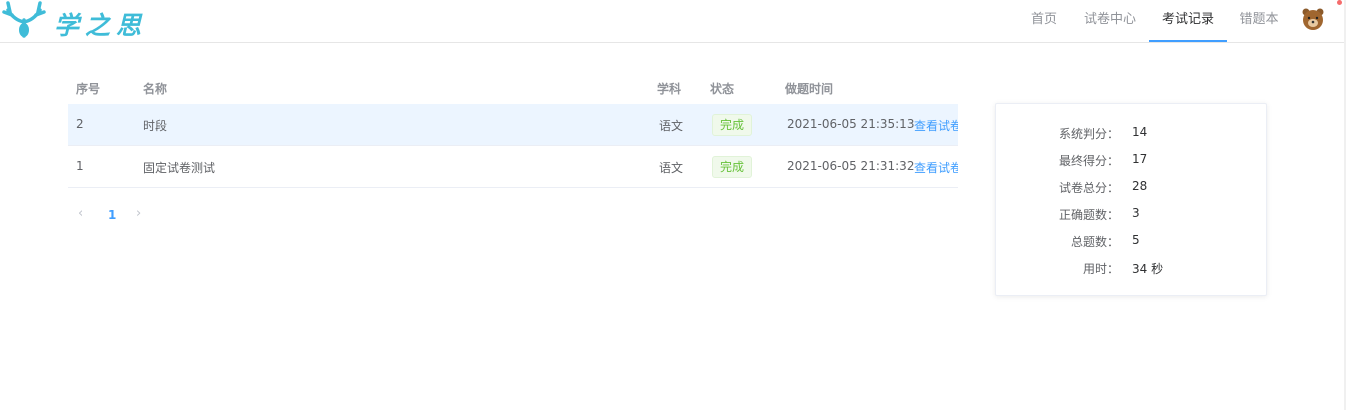 This screenshot has width=1346, height=410. What do you see at coordinates (1313, 19) in the screenshot?
I see `user-avatar` at bounding box center [1313, 19].